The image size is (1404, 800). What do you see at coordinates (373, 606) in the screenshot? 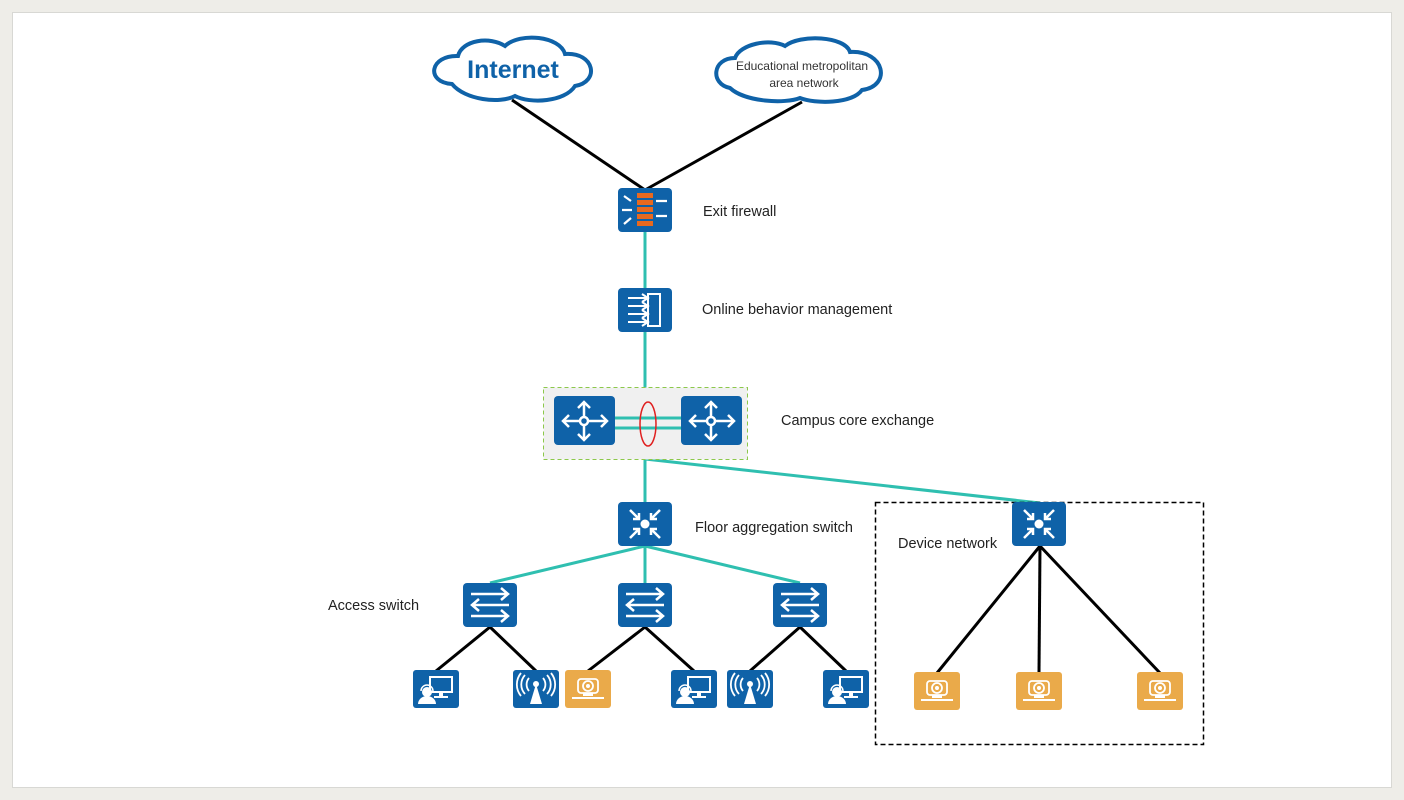
I see `access-switch-label: Access switch` at bounding box center [373, 606].